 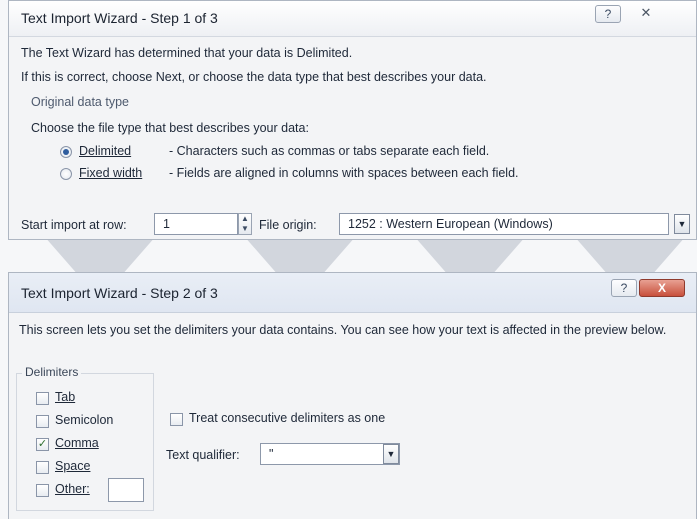 What do you see at coordinates (65, 397) in the screenshot?
I see `tab-label: Tab` at bounding box center [65, 397].